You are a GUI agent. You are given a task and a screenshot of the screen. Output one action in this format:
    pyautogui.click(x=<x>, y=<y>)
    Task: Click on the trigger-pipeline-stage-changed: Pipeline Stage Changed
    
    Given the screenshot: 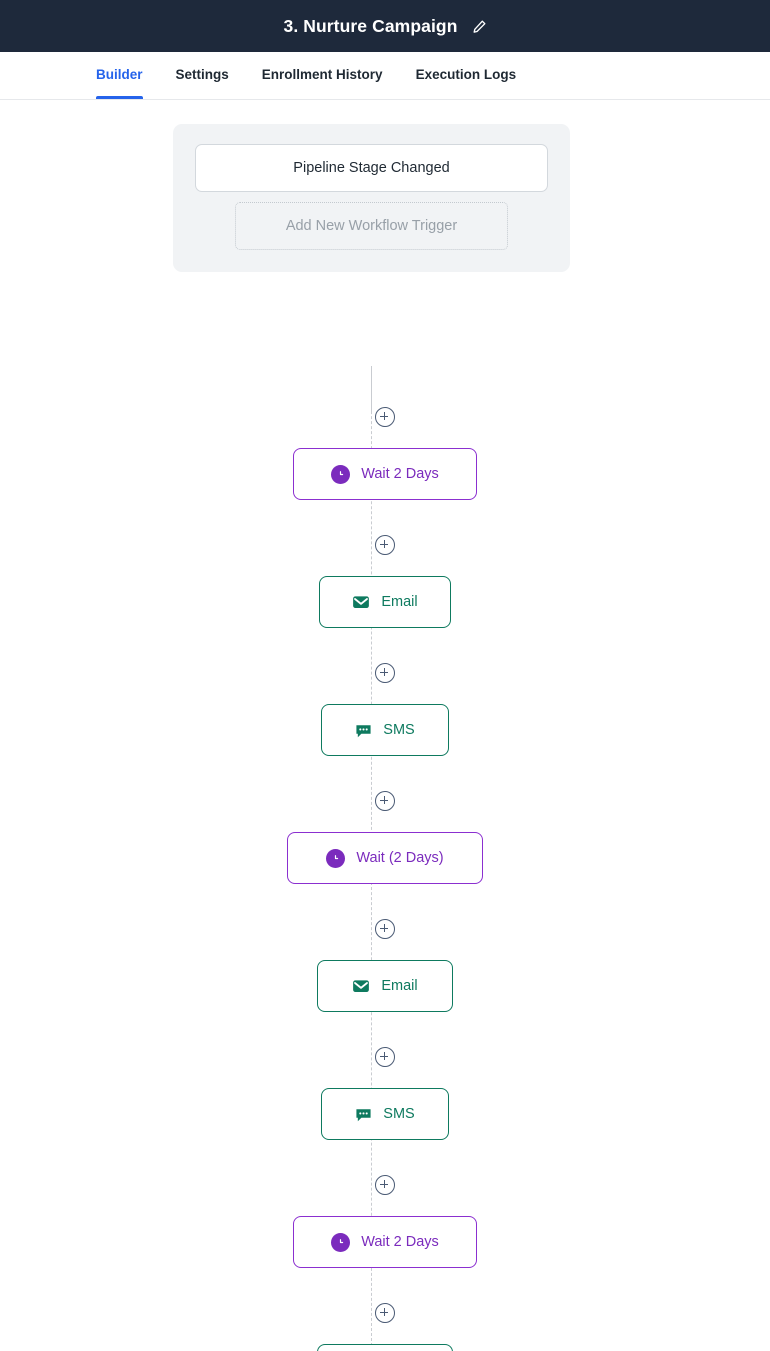 What is the action you would take?
    pyautogui.click(x=371, y=168)
    